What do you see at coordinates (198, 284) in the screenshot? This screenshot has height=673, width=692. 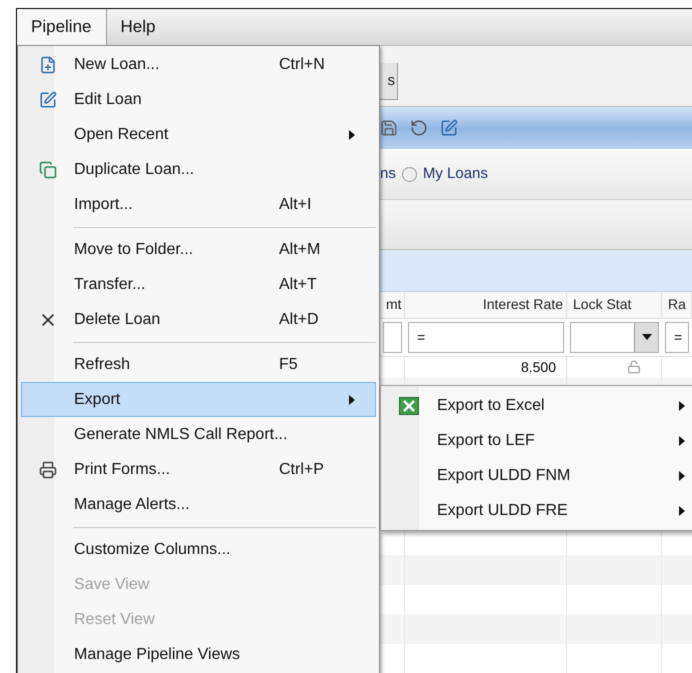 I see `menu-item: Transfer... Alt+T` at bounding box center [198, 284].